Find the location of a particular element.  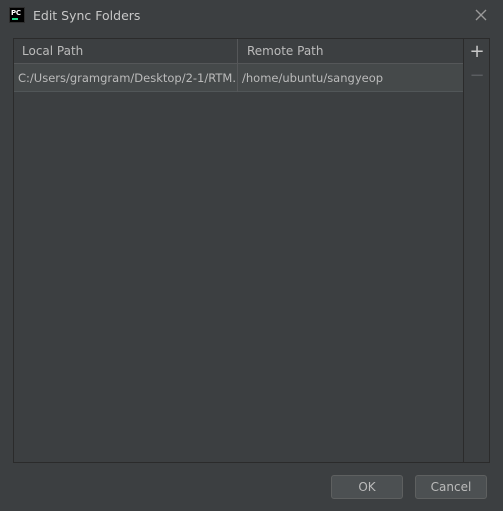

remove-icon: − is located at coordinates (477, 76).